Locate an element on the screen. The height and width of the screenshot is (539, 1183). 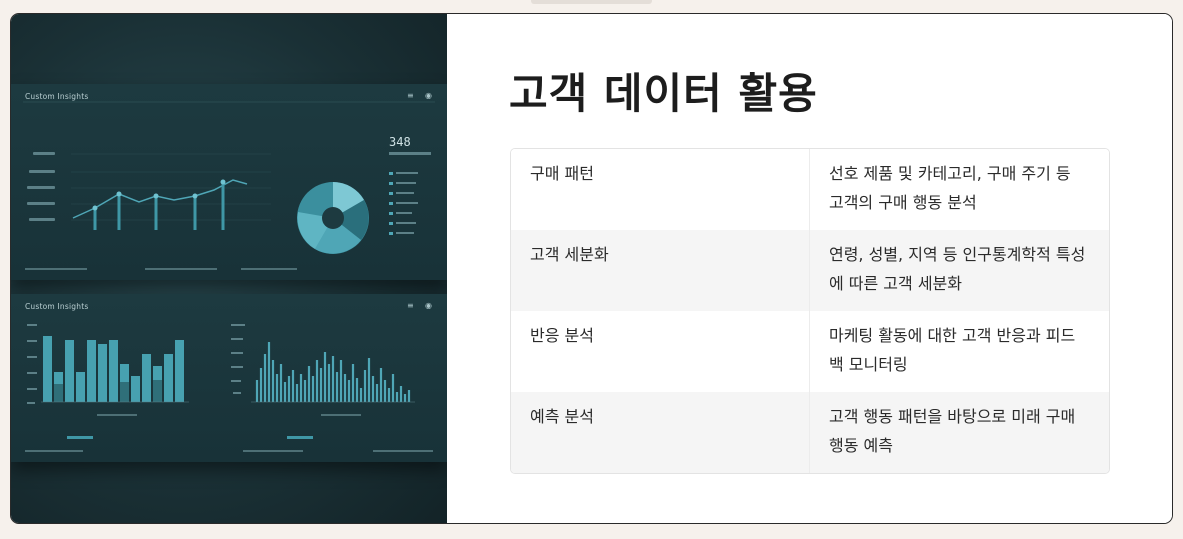
row-label: 예측 분석 is located at coordinates (660, 432).